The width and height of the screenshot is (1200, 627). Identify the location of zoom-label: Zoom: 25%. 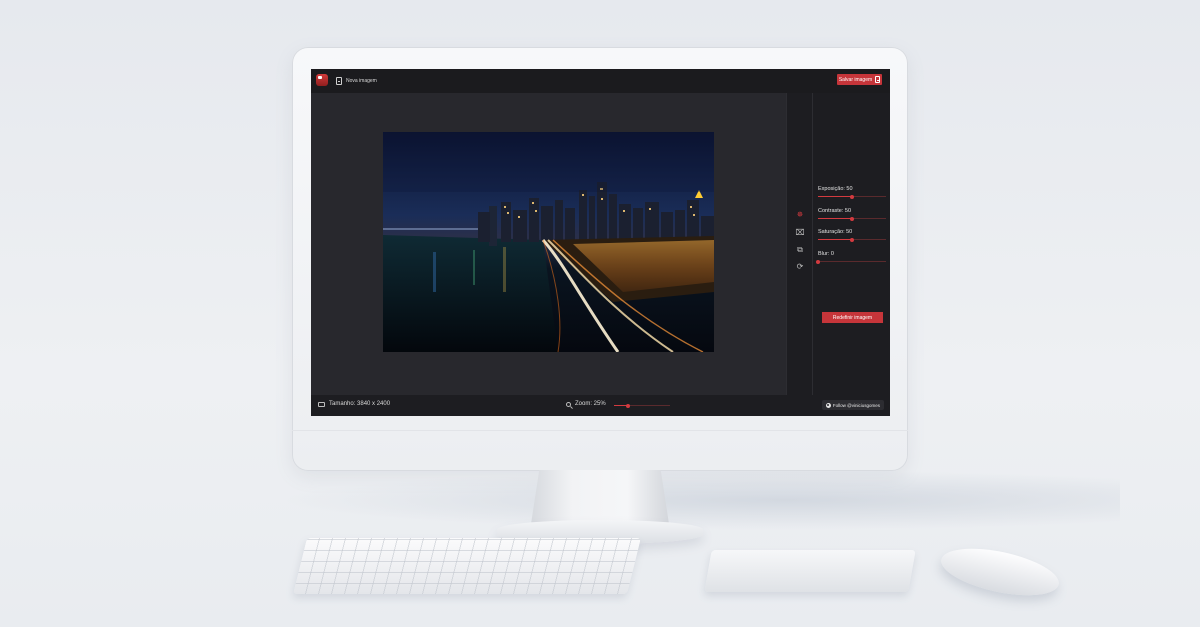
(590, 404).